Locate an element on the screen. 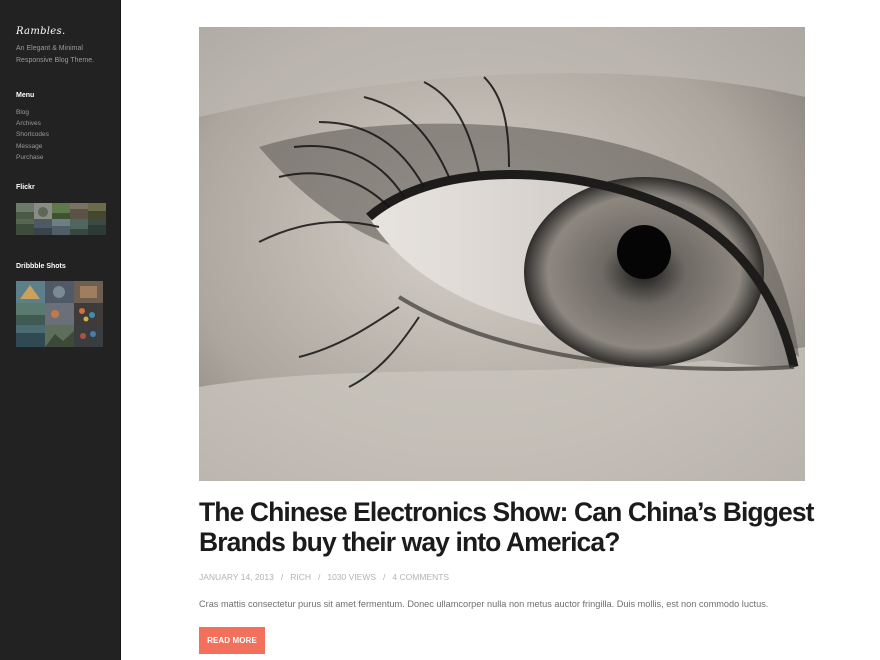 The height and width of the screenshot is (660, 880). dribbble-gallery is located at coordinates (59, 314).